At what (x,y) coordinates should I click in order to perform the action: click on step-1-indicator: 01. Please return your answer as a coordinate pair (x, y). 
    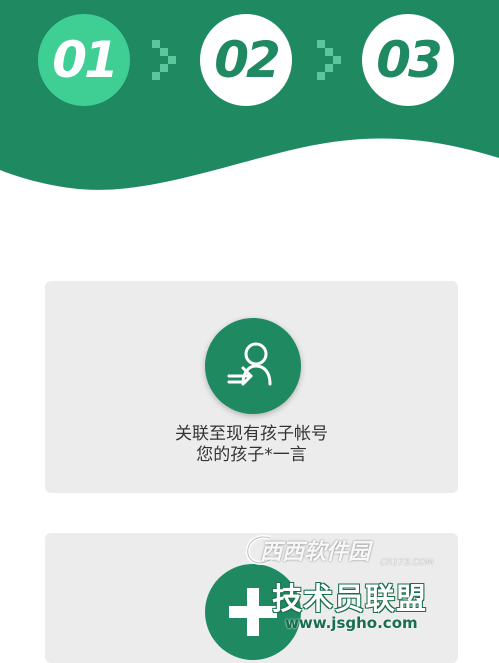
    Looking at the image, I should click on (84, 60).